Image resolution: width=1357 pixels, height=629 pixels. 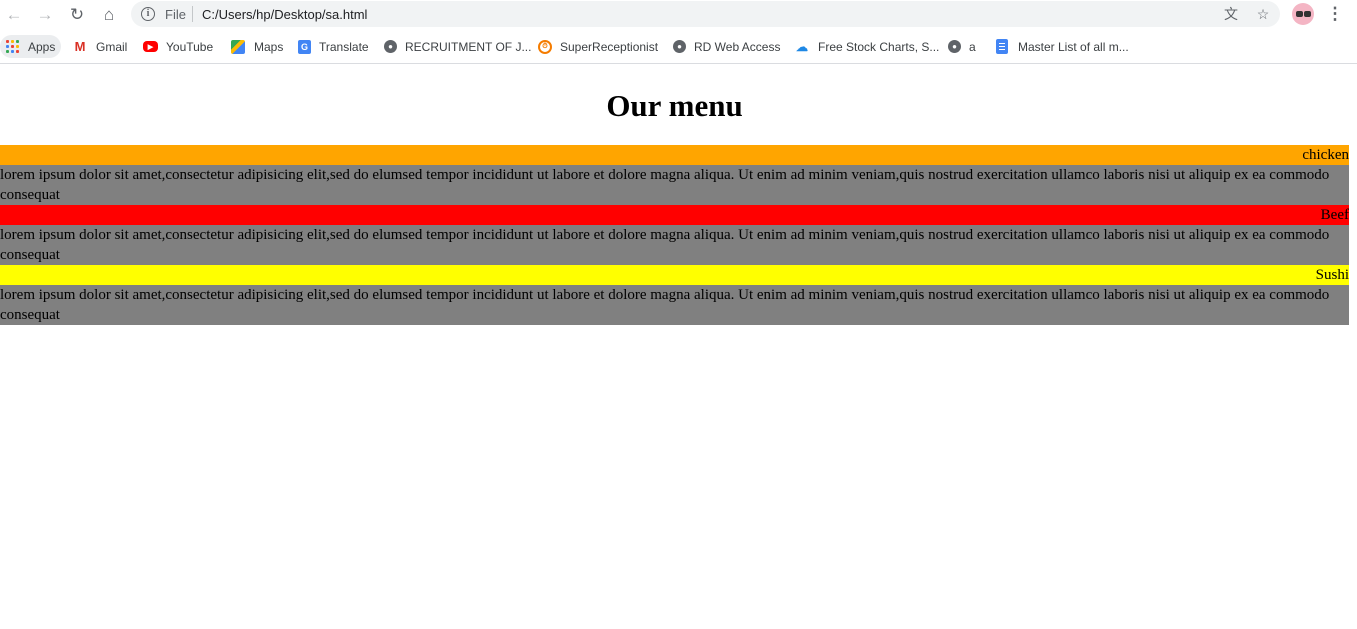 What do you see at coordinates (150, 46) in the screenshot?
I see `youtube-icon: ▶` at bounding box center [150, 46].